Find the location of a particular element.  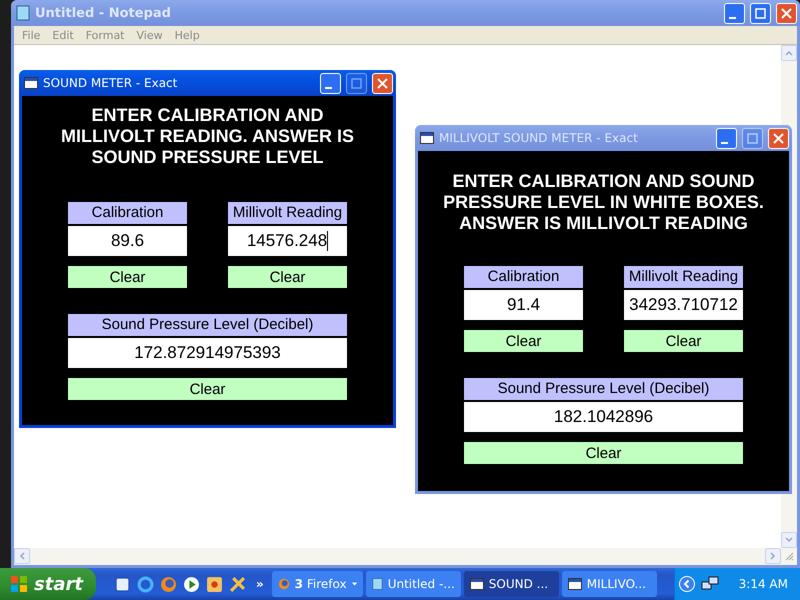

windows-logo-icon is located at coordinates (19, 584).